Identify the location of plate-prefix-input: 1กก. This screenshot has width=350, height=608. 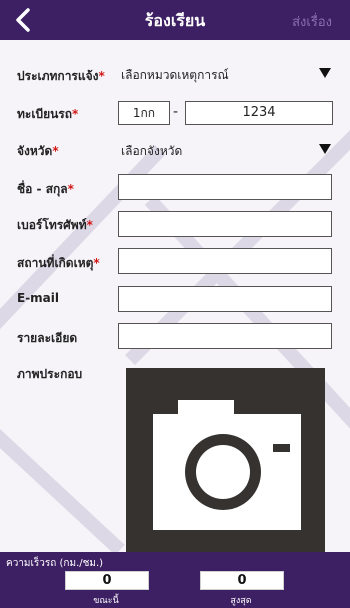
(144, 113).